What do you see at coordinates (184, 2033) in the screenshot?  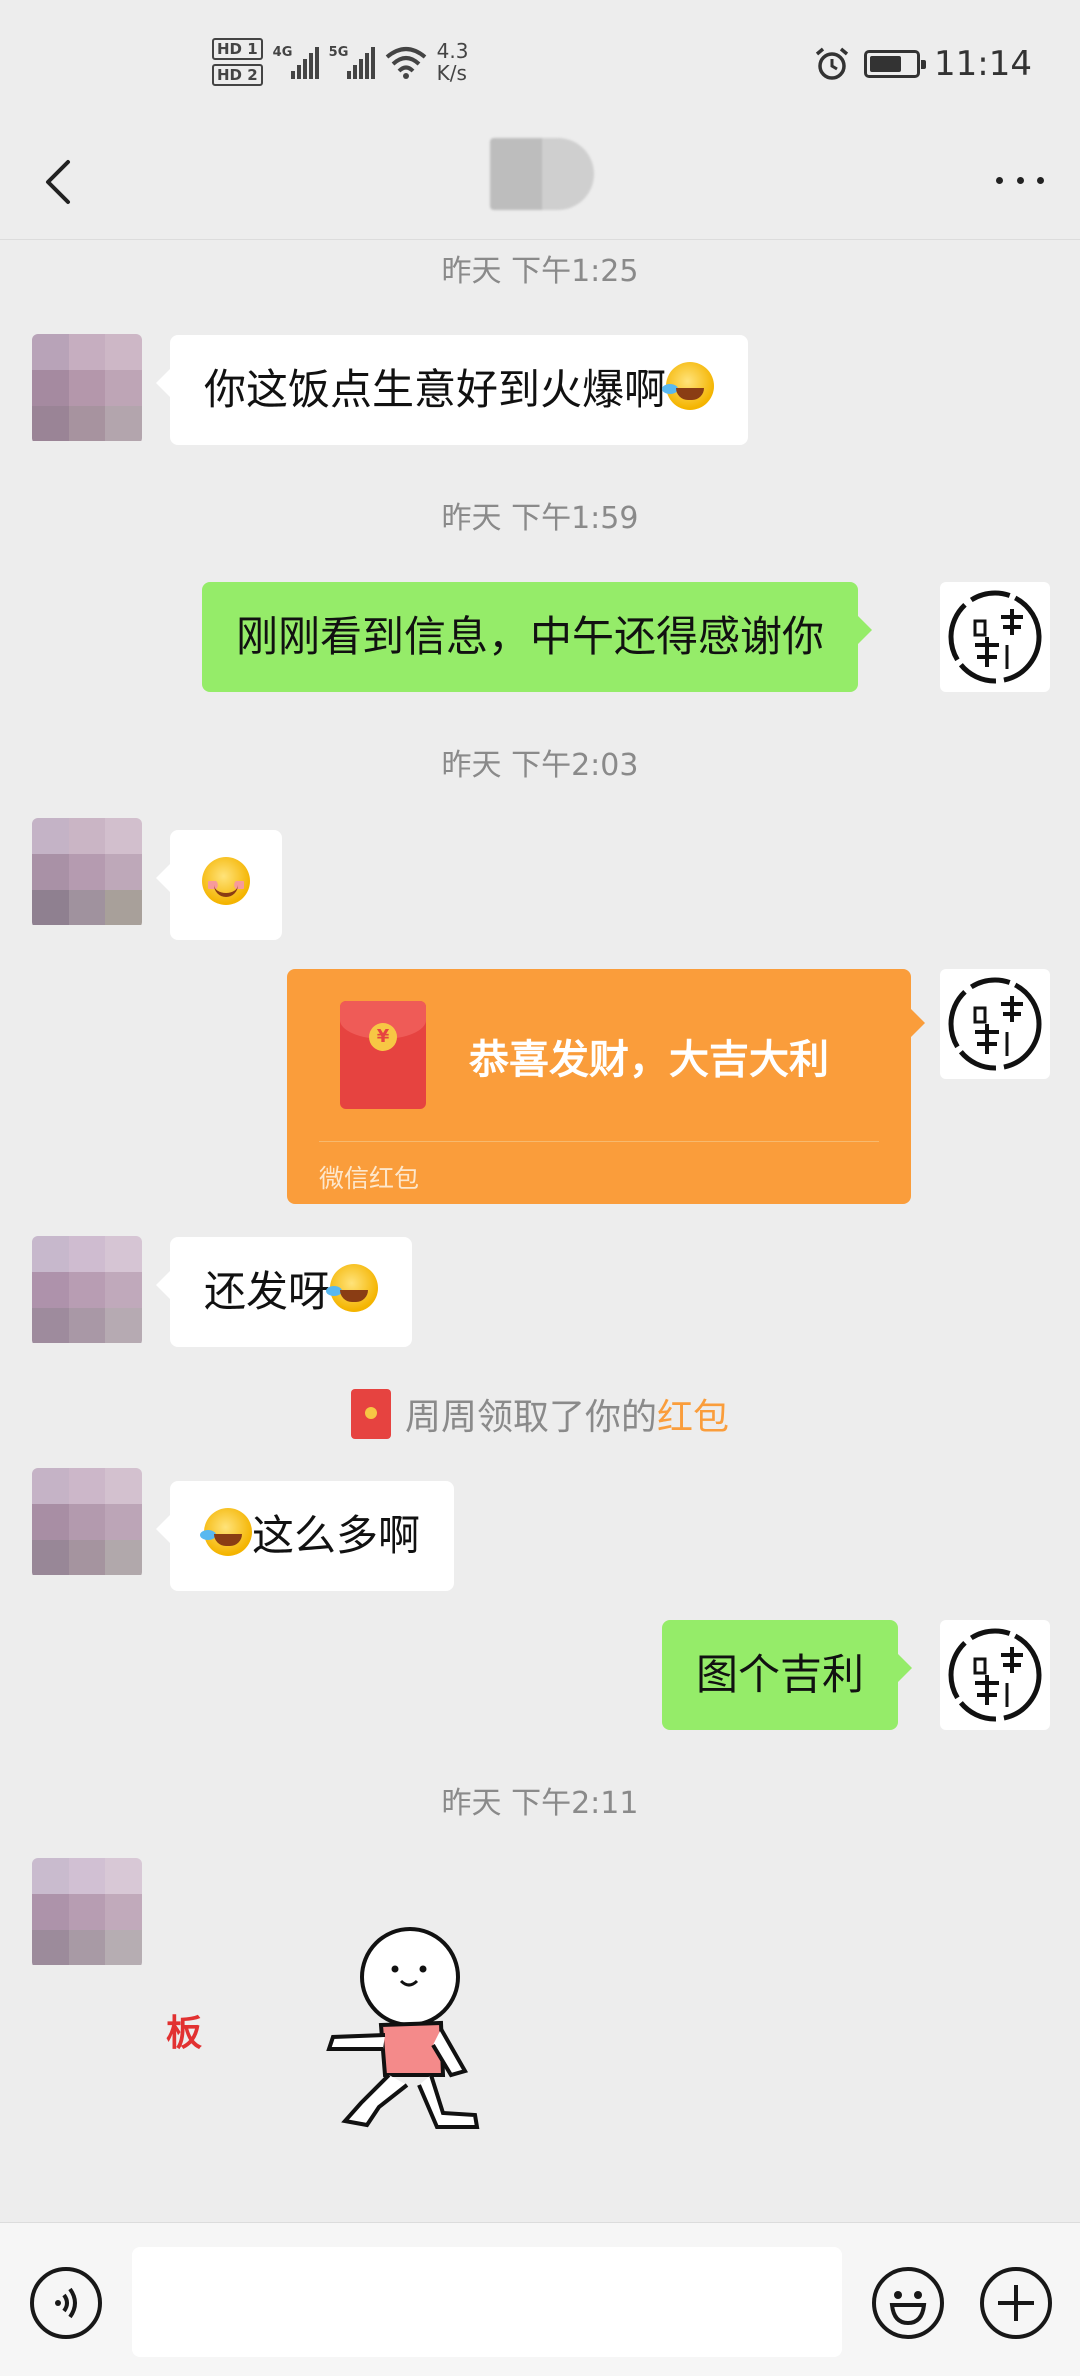 I see `sticker-caption: 板` at bounding box center [184, 2033].